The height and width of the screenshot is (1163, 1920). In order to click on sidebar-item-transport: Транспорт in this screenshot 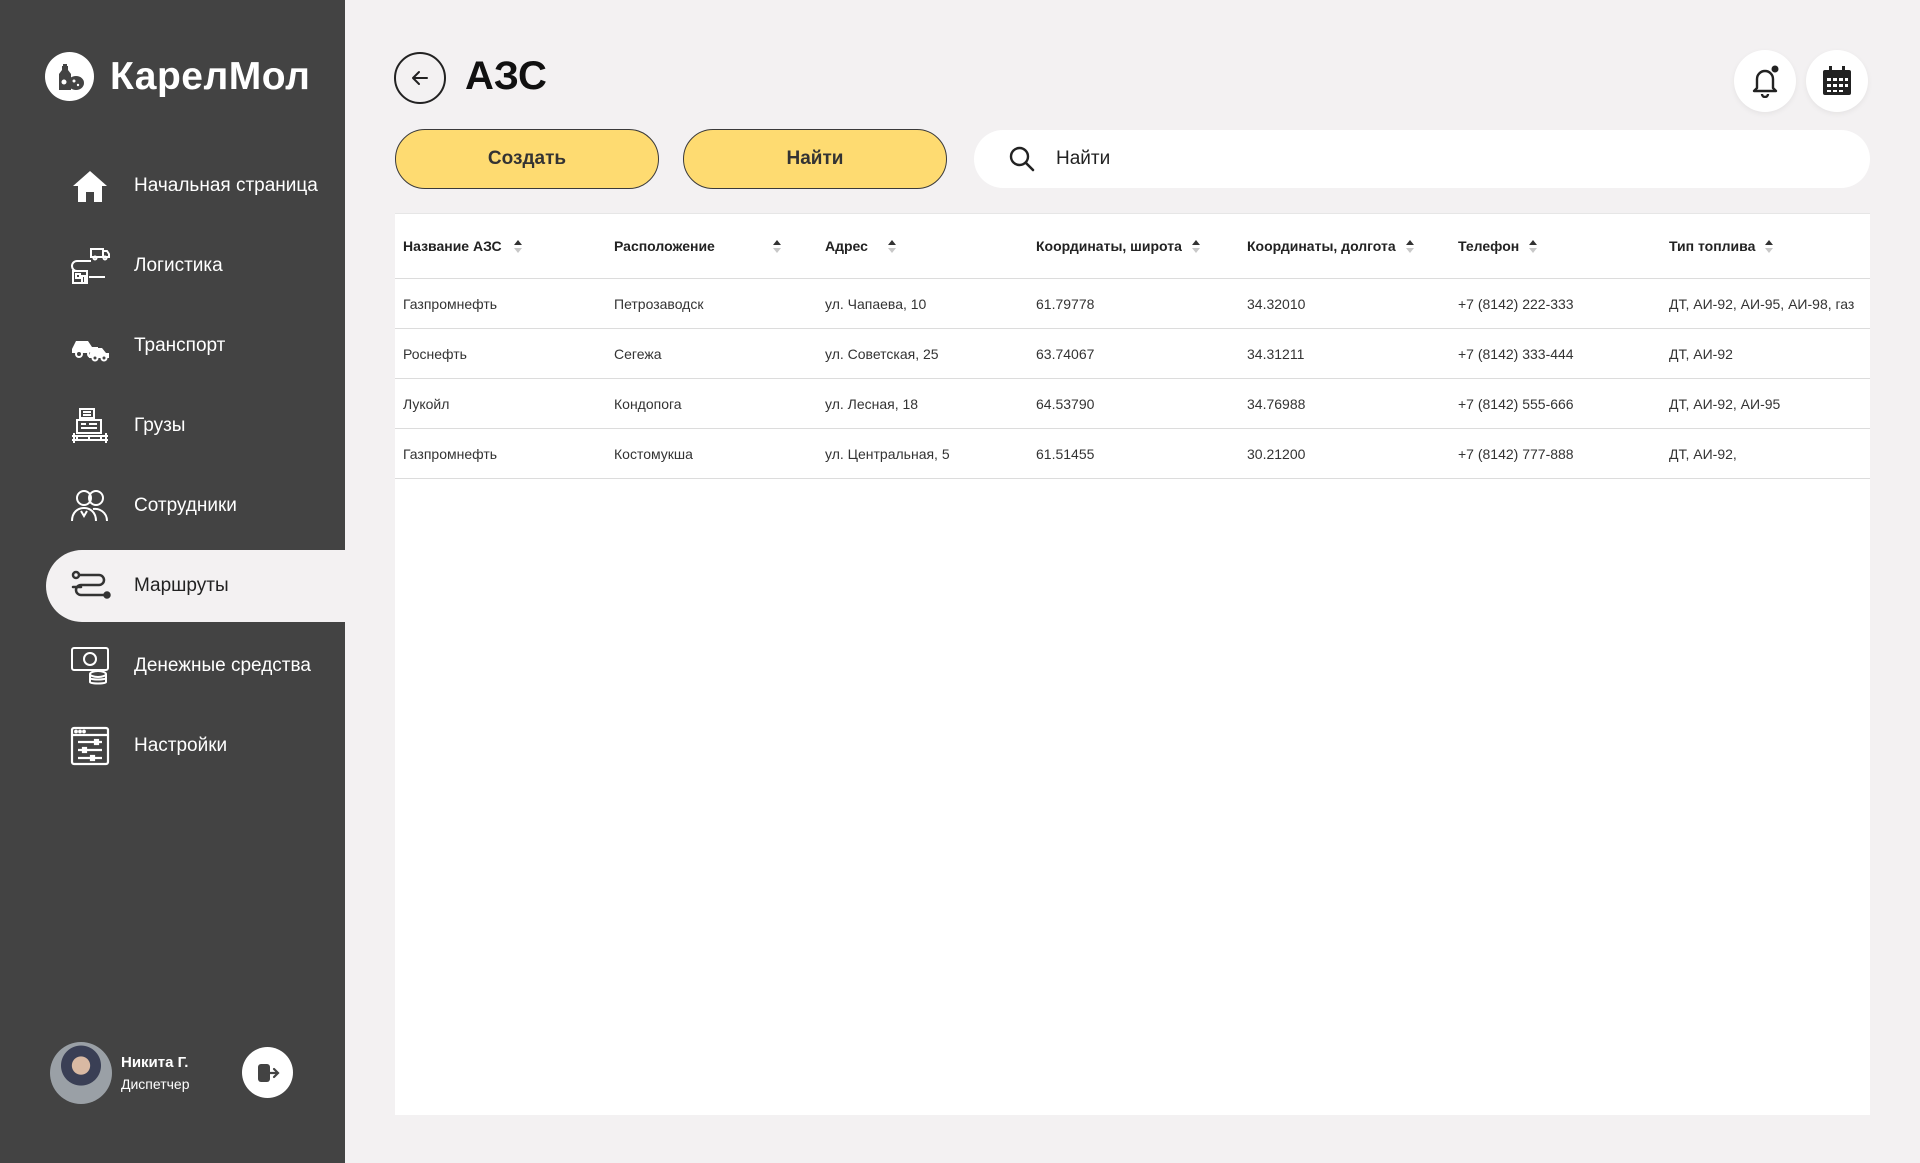, I will do `click(195, 346)`.